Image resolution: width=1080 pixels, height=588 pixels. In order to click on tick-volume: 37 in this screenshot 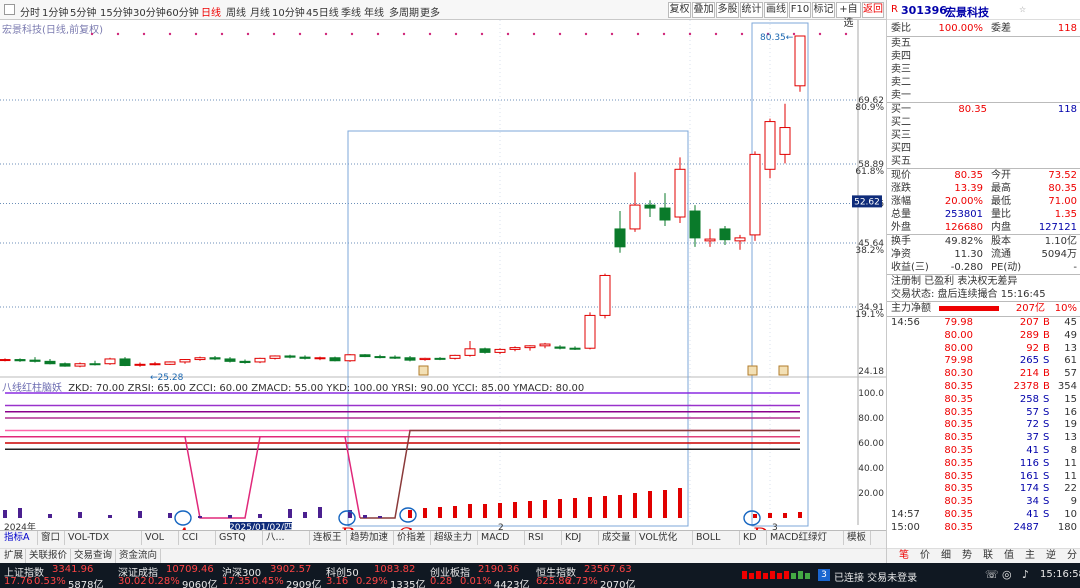, I will do `click(1032, 438)`.